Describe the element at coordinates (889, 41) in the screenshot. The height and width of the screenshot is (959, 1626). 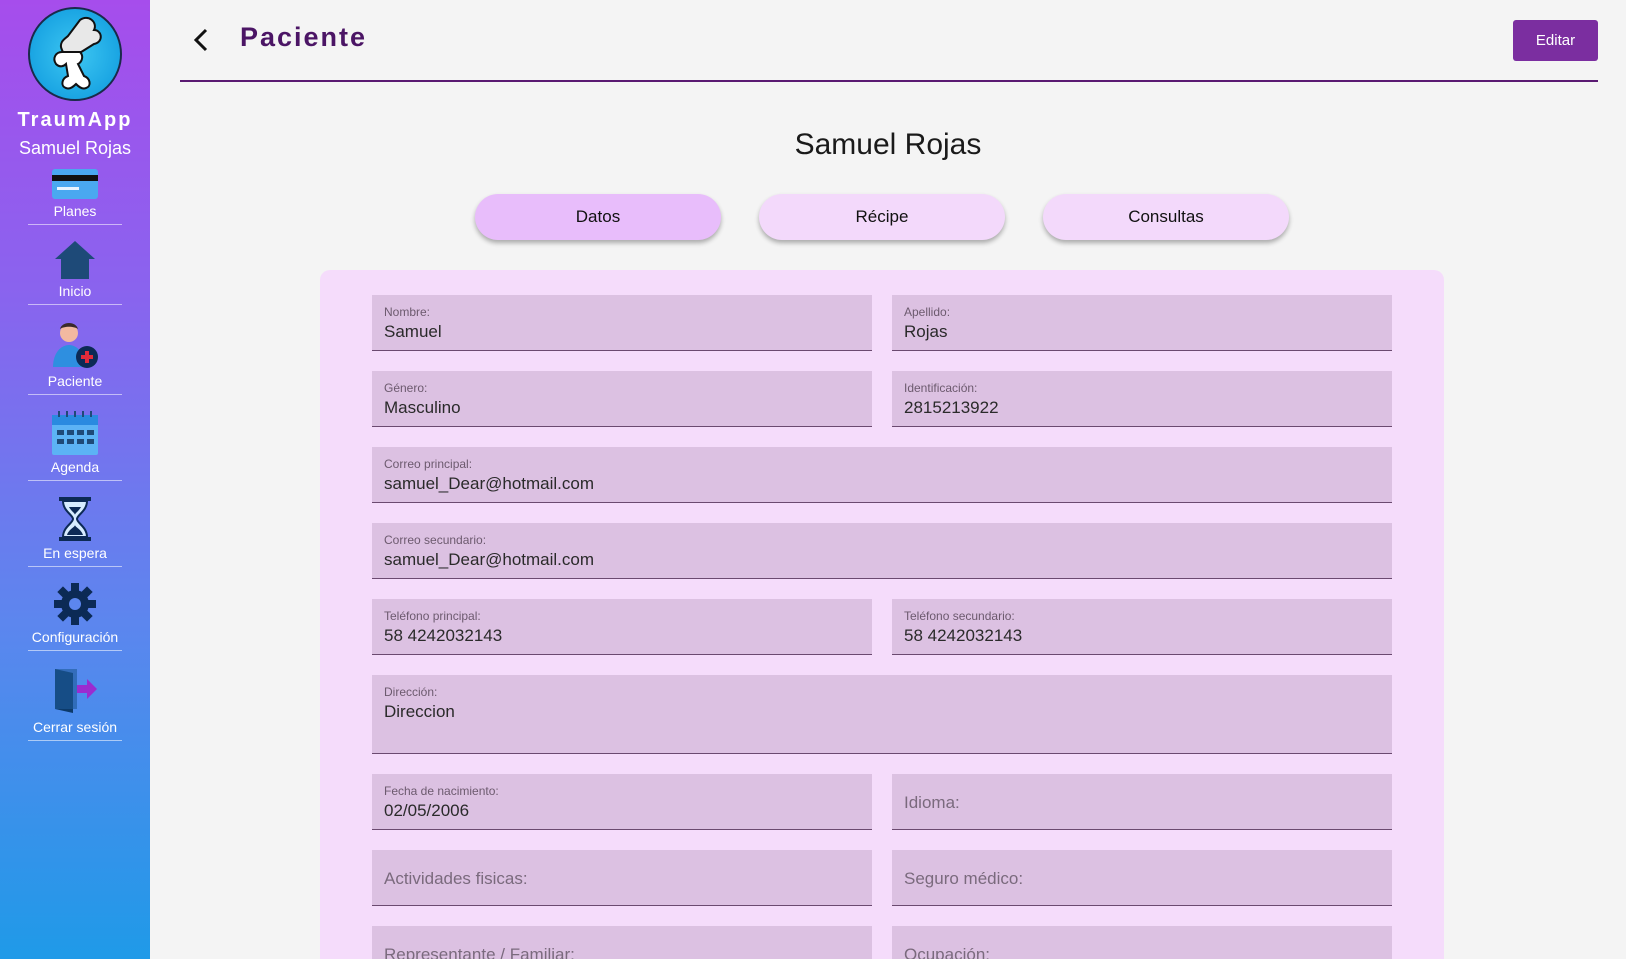
I see `page-header: Paciente Editar` at that location.